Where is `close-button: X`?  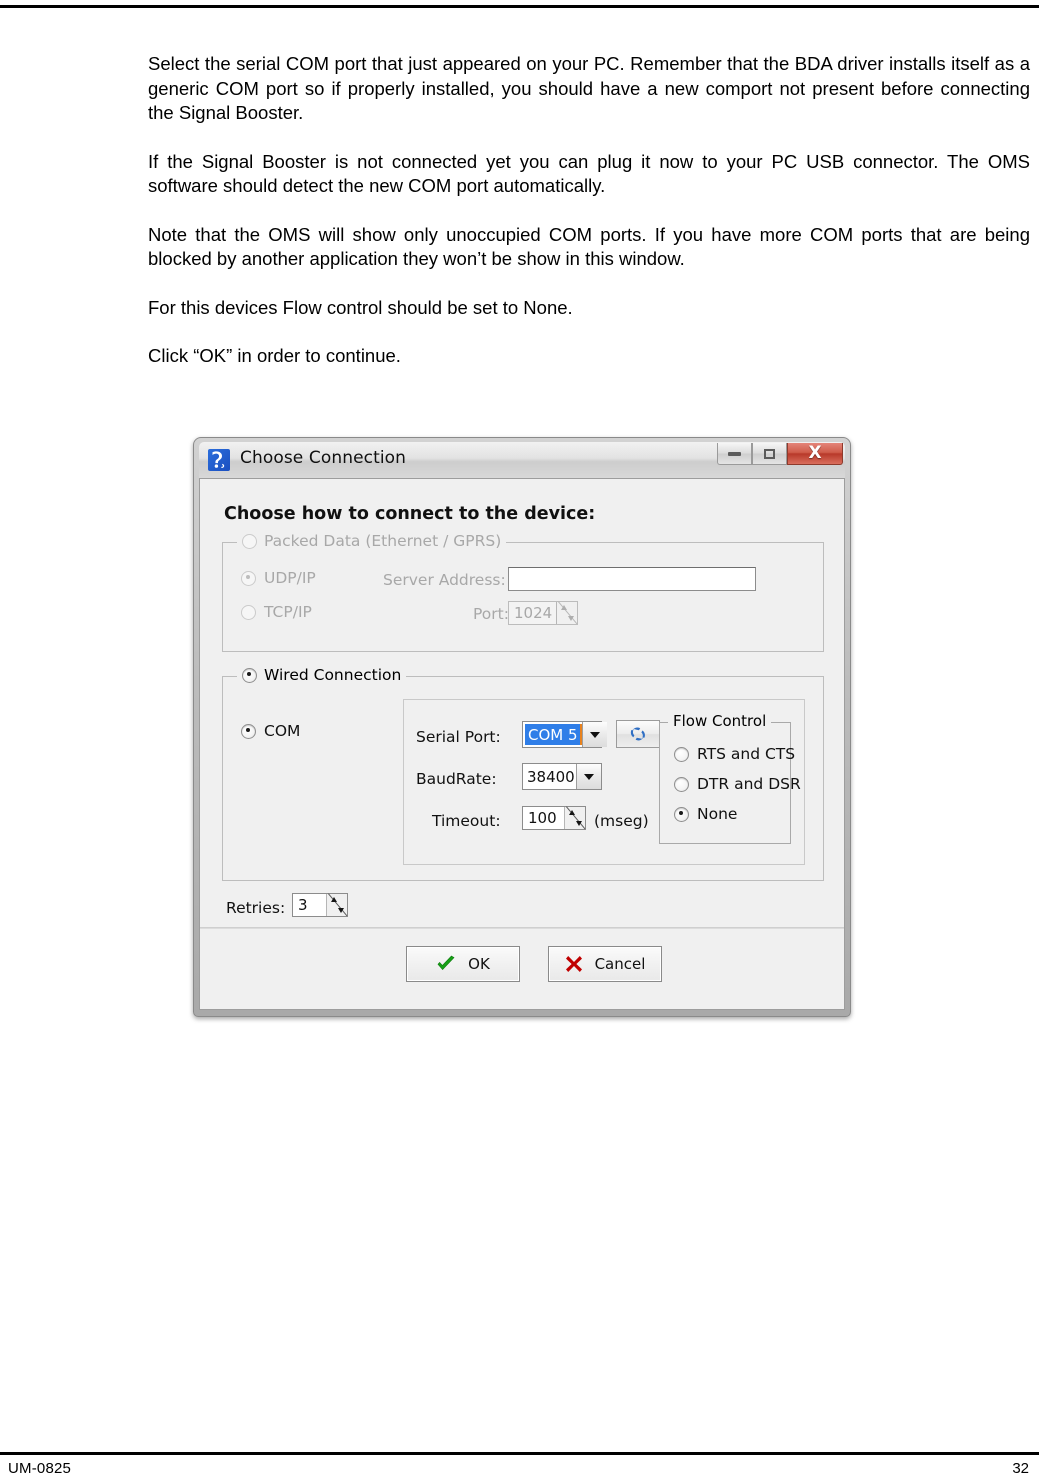
close-button: X is located at coordinates (815, 454).